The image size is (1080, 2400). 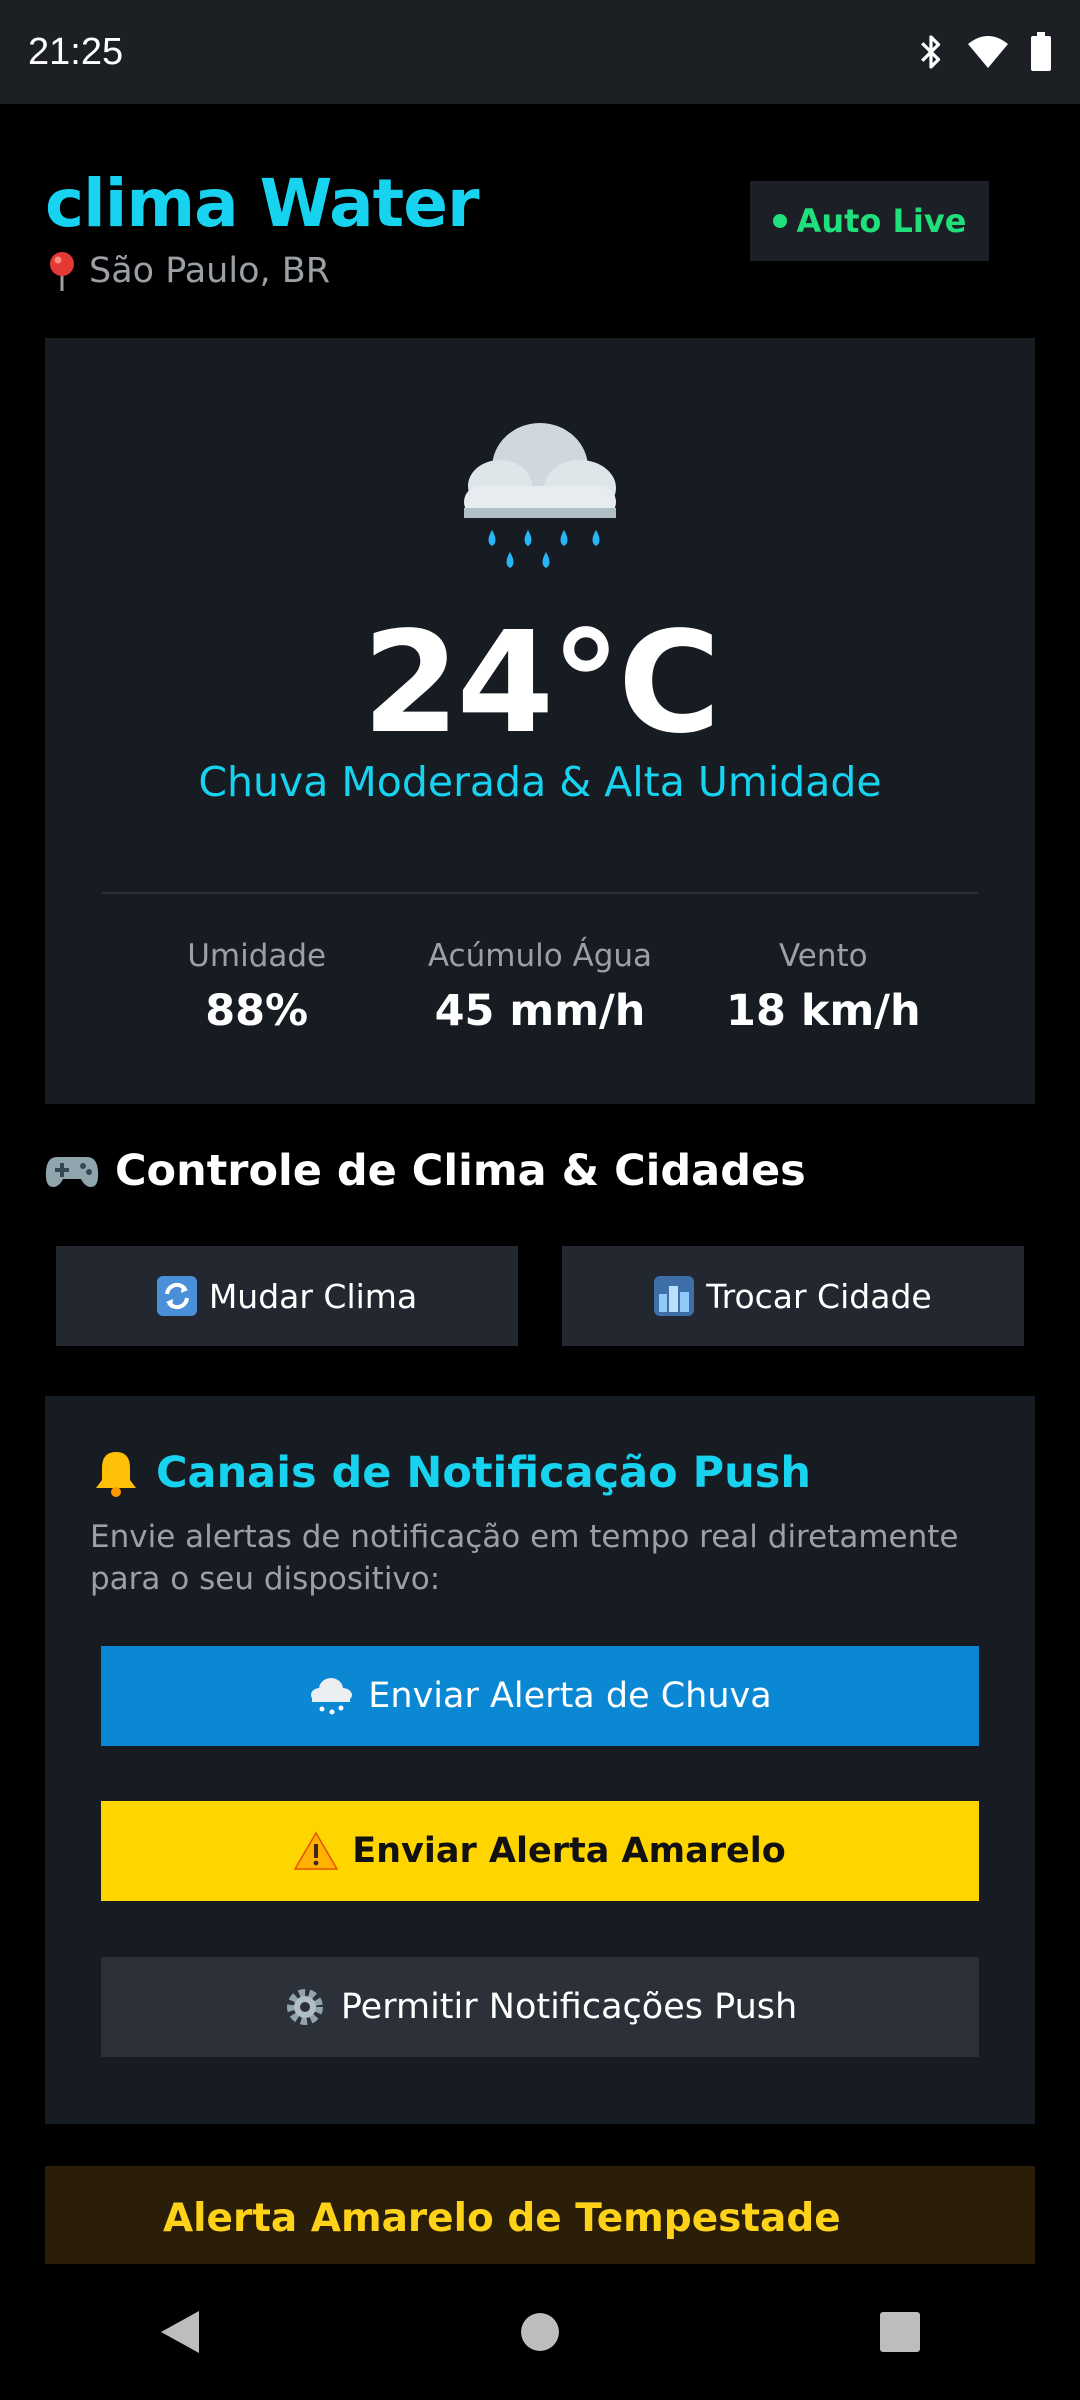 What do you see at coordinates (823, 956) in the screenshot?
I see `stat-label: Vento` at bounding box center [823, 956].